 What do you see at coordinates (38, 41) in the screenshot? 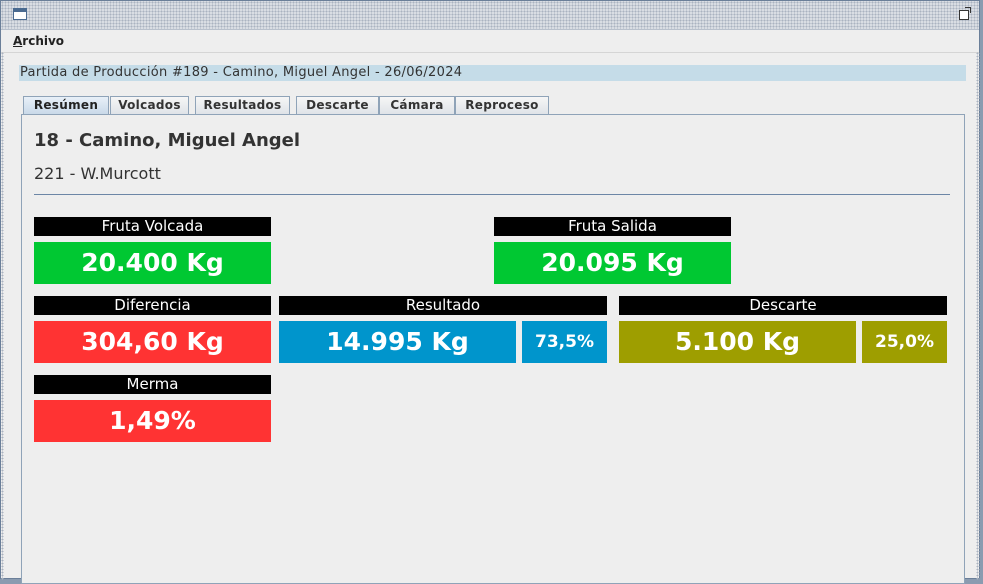
I see `menu-archivo: Archivo` at bounding box center [38, 41].